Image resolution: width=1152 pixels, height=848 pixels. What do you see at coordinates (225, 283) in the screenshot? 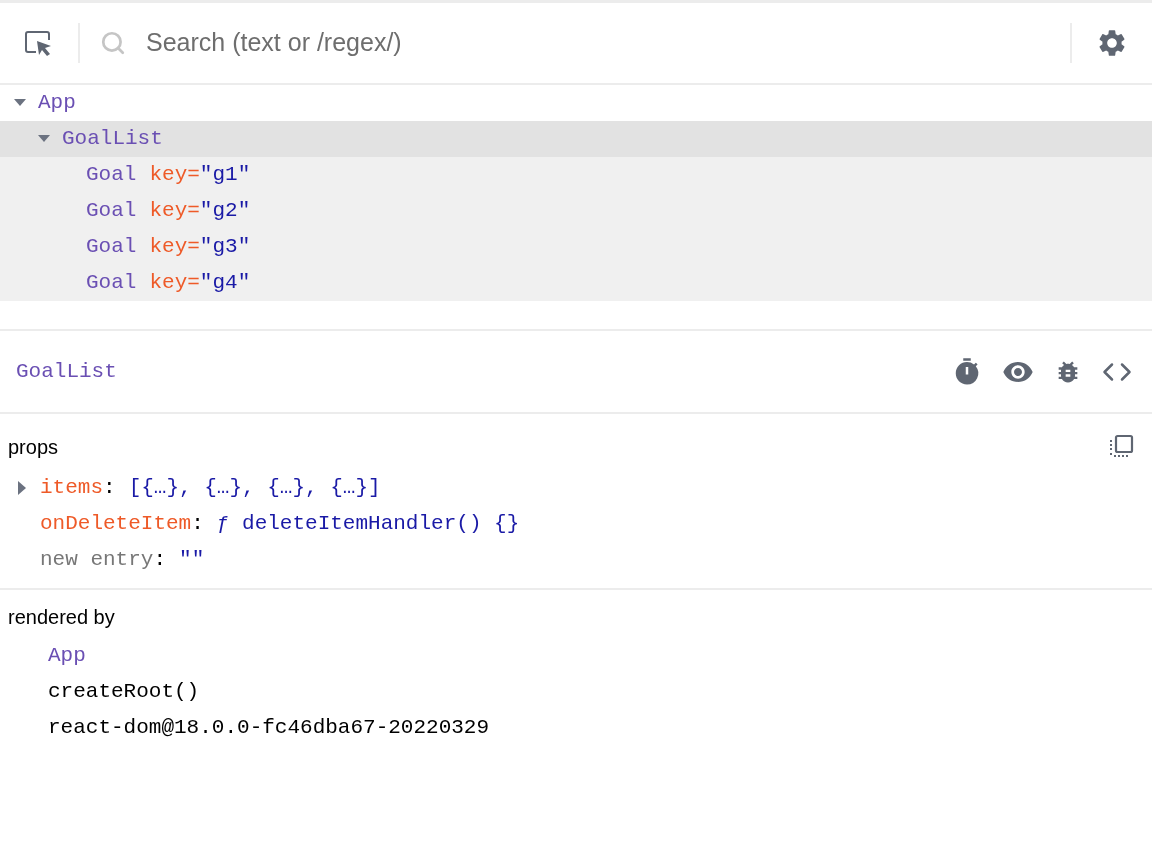
I see `attribute-value: "g4"` at bounding box center [225, 283].